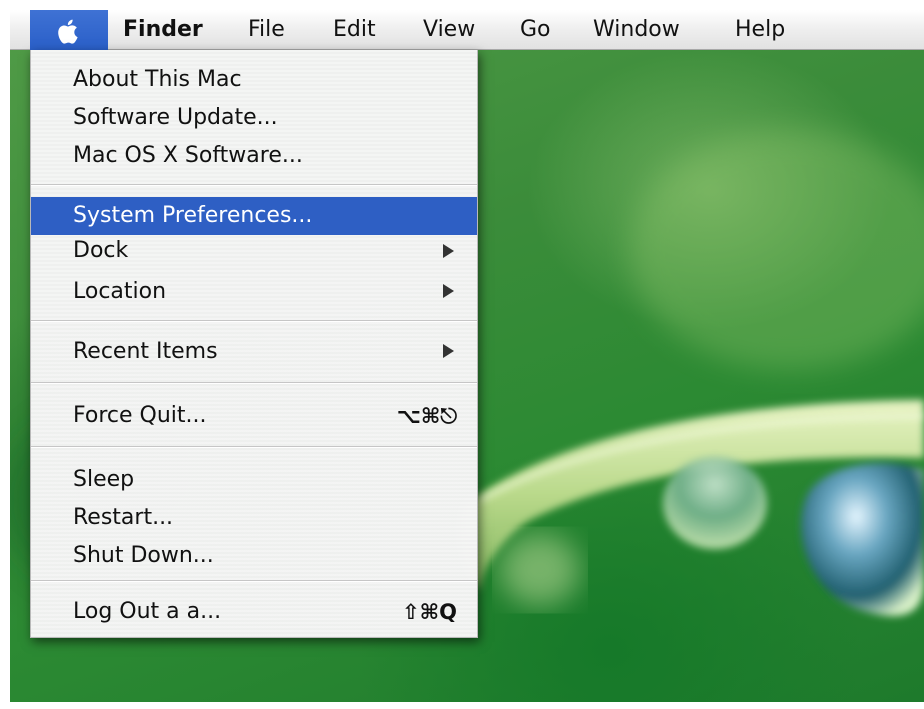  Describe the element at coordinates (254, 292) in the screenshot. I see `menu-item-location: Location` at that location.